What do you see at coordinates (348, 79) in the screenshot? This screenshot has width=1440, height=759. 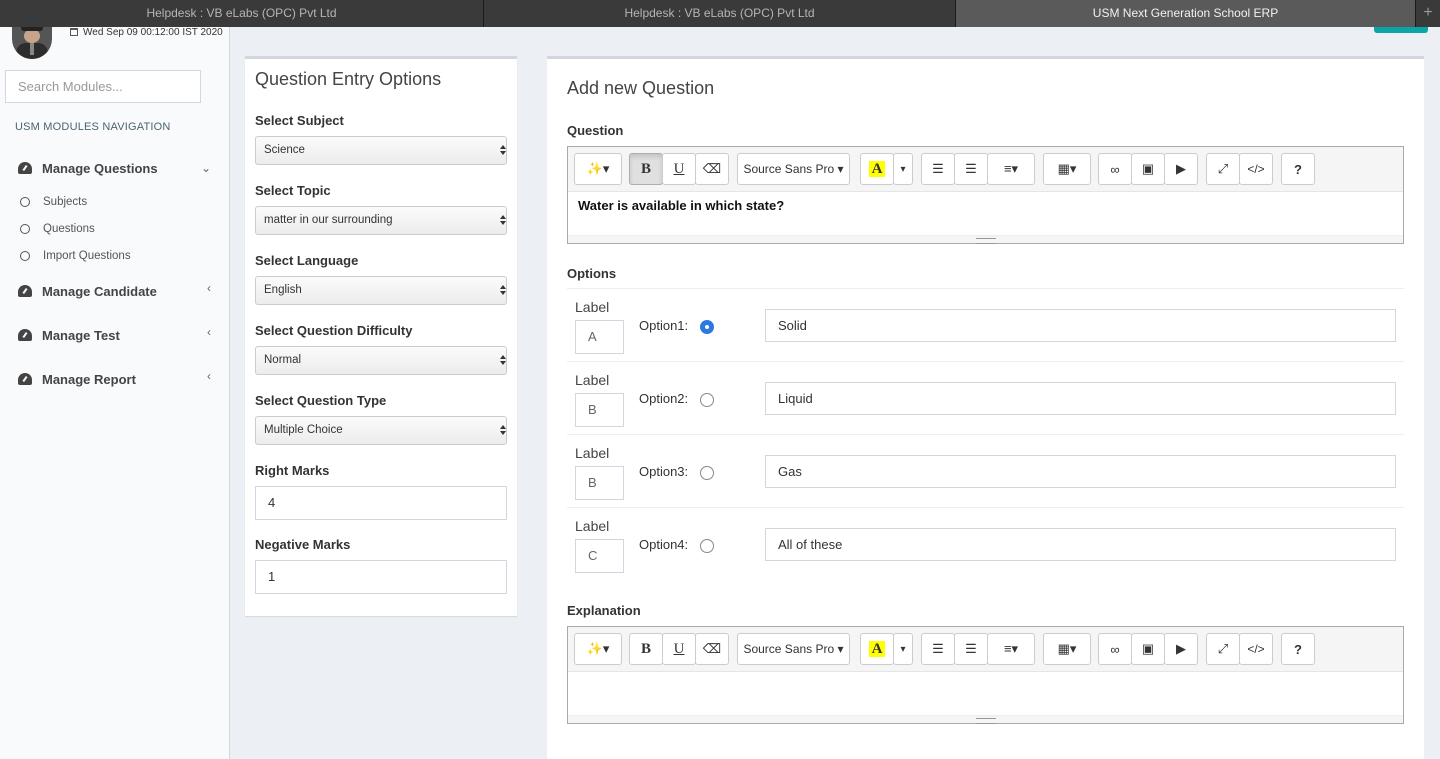 I see `panel-title: Question Entry Options` at bounding box center [348, 79].